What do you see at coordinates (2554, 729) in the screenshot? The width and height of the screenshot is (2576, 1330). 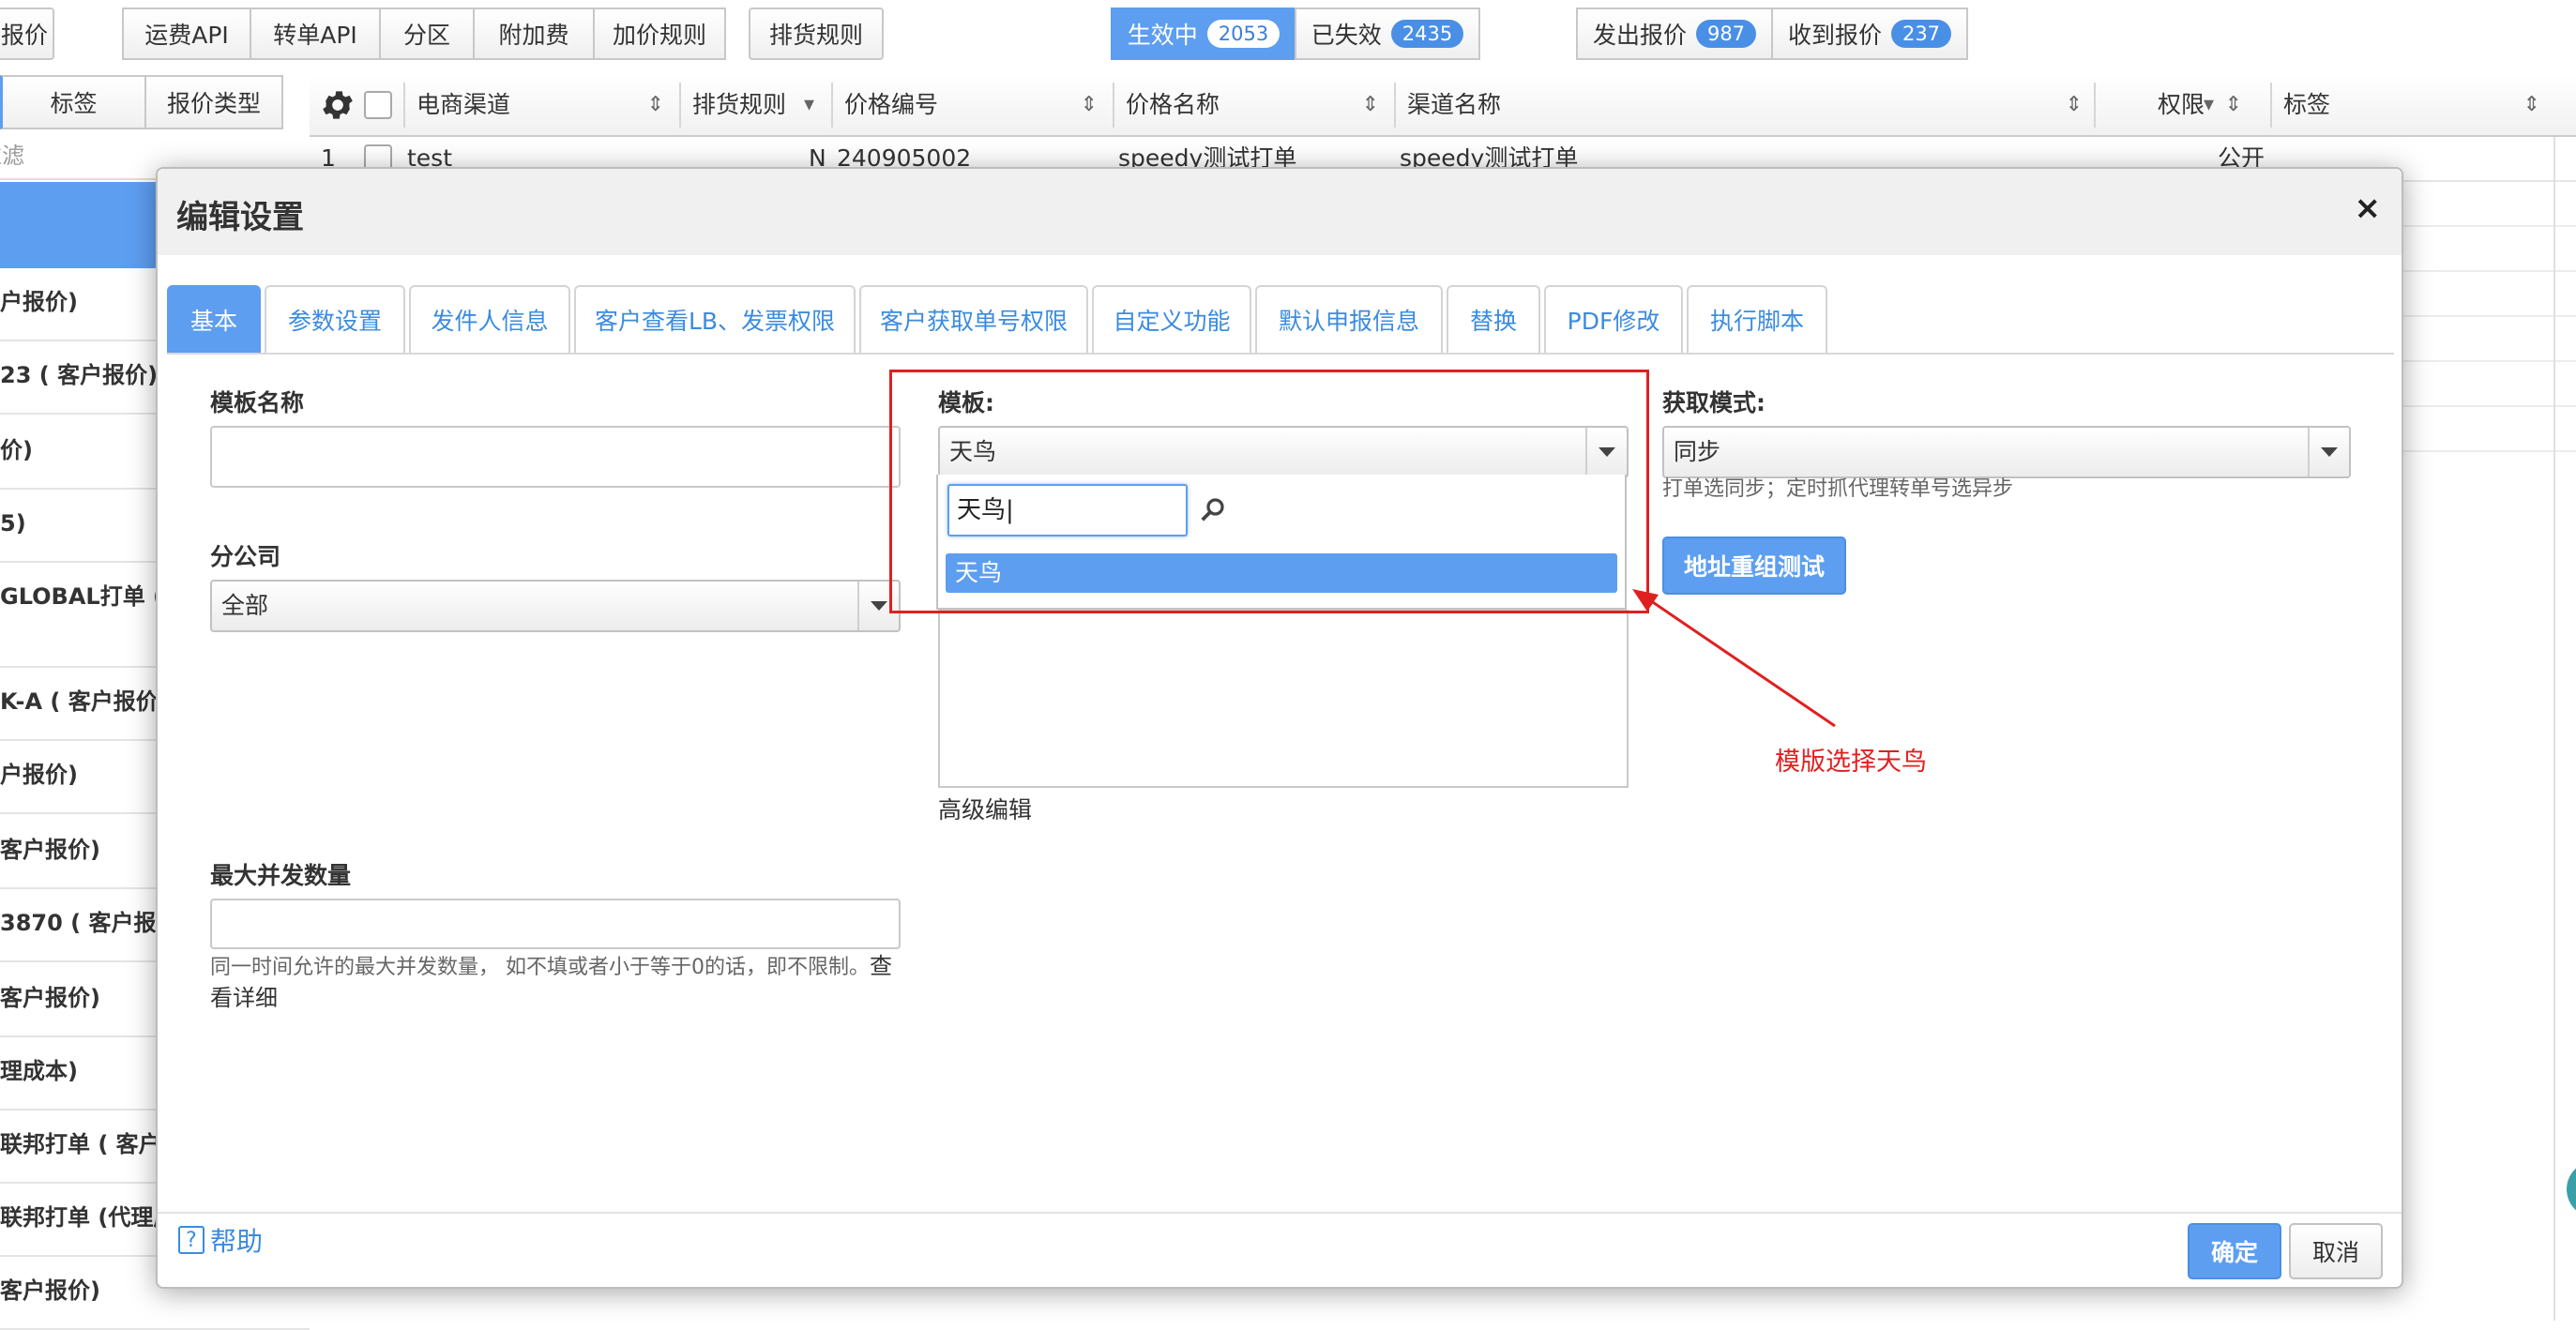 I see `column-divider` at bounding box center [2554, 729].